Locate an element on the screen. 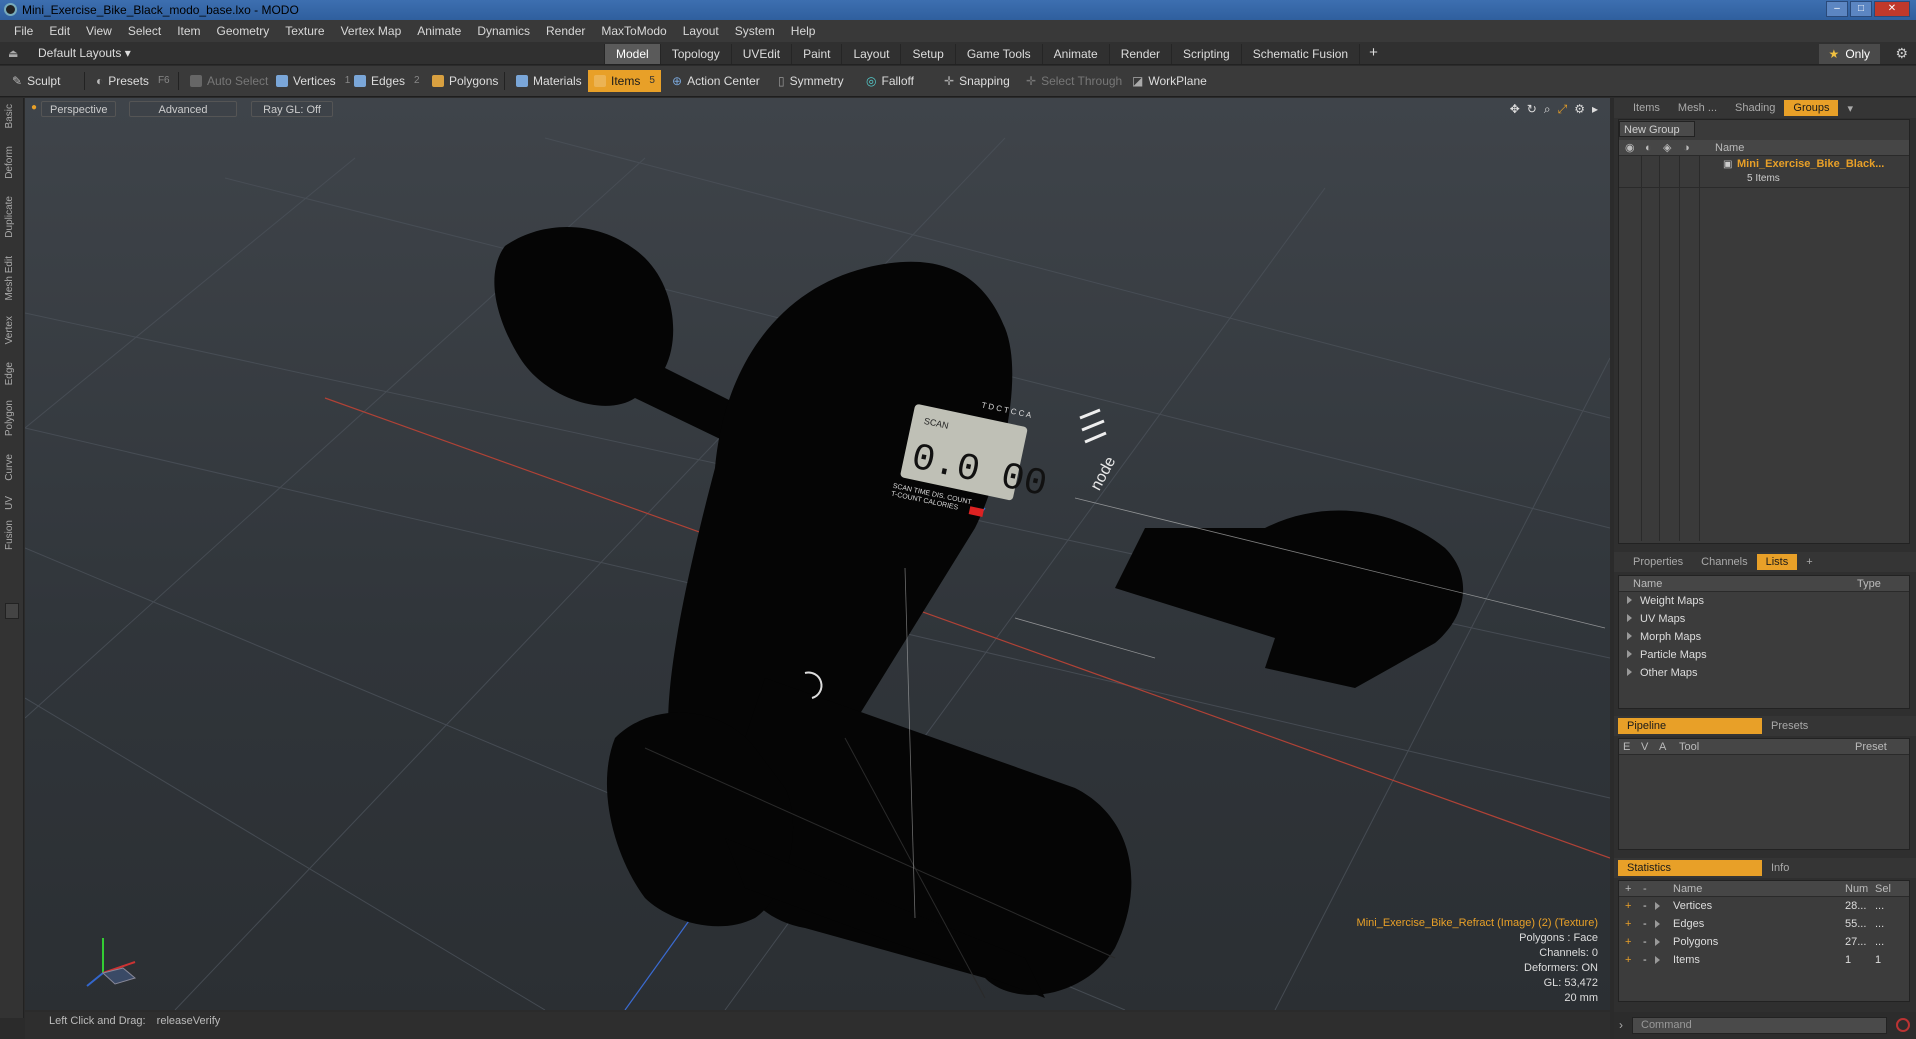  vtab-uv: UV is located at coordinates (9, 503).